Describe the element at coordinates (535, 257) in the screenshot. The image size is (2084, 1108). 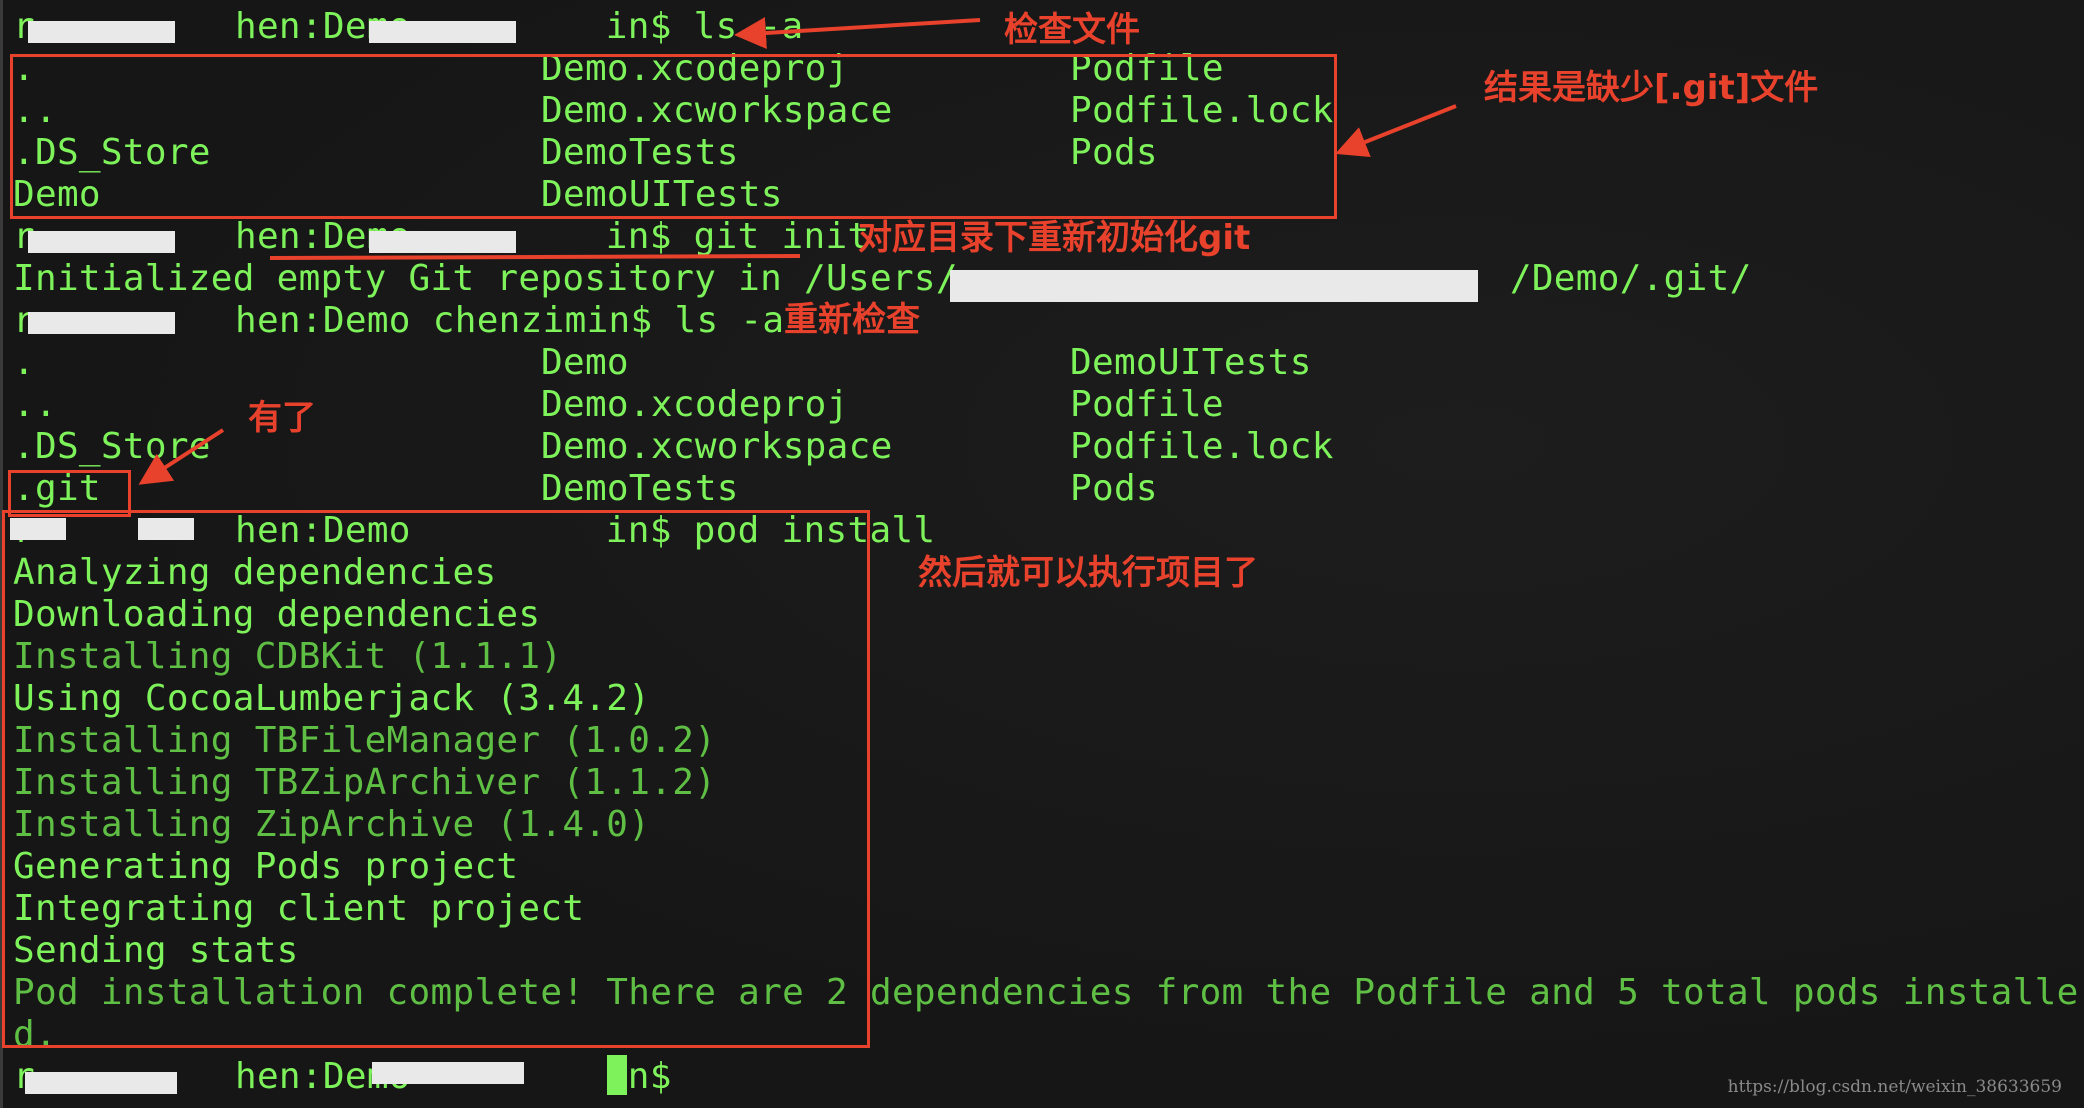
I see `underline` at that location.